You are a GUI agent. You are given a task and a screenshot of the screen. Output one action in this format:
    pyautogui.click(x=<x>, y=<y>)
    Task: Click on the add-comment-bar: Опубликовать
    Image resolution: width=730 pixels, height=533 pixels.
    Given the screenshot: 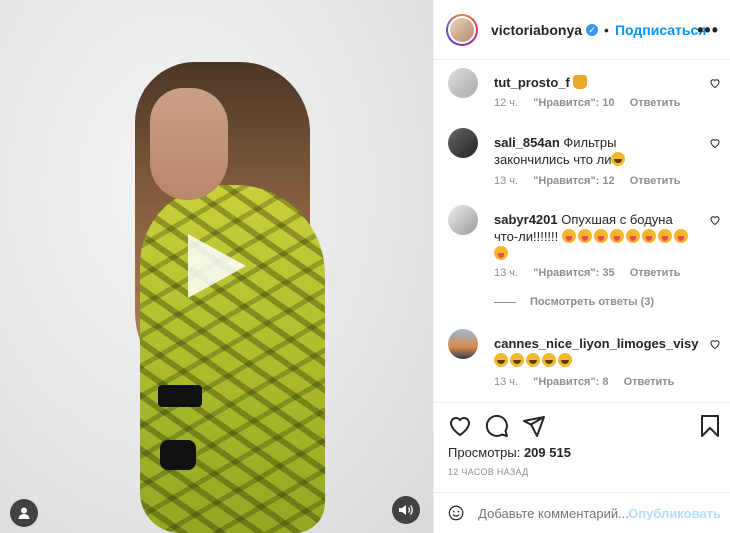 What is the action you would take?
    pyautogui.click(x=582, y=512)
    